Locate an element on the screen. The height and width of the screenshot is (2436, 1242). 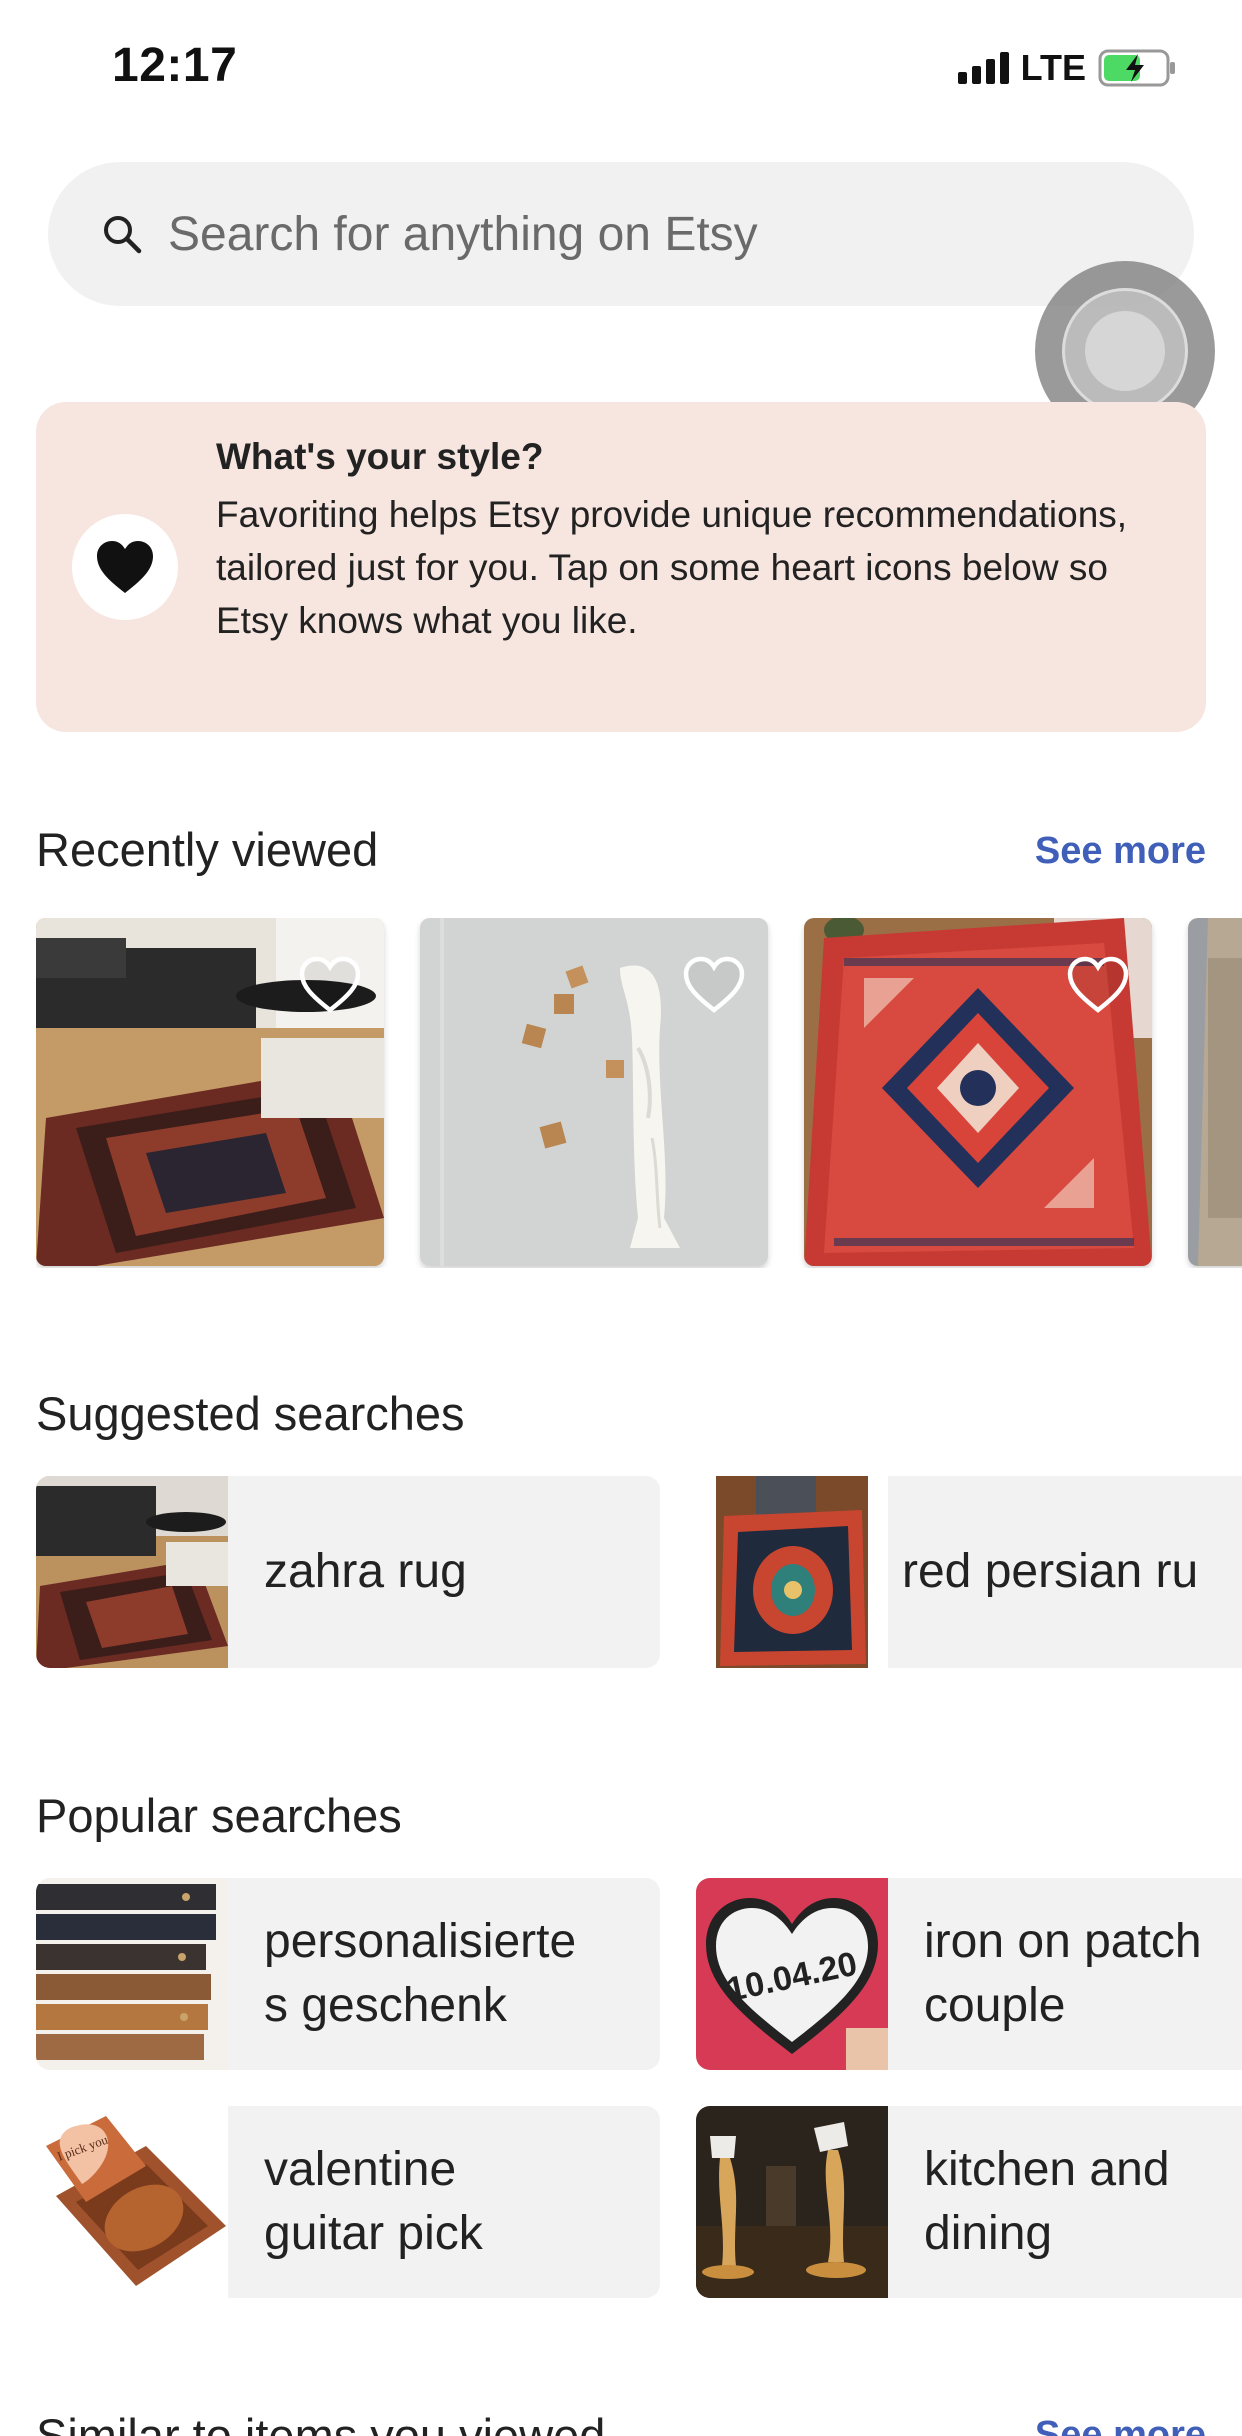
network-type: LTE is located at coordinates (1053, 67).